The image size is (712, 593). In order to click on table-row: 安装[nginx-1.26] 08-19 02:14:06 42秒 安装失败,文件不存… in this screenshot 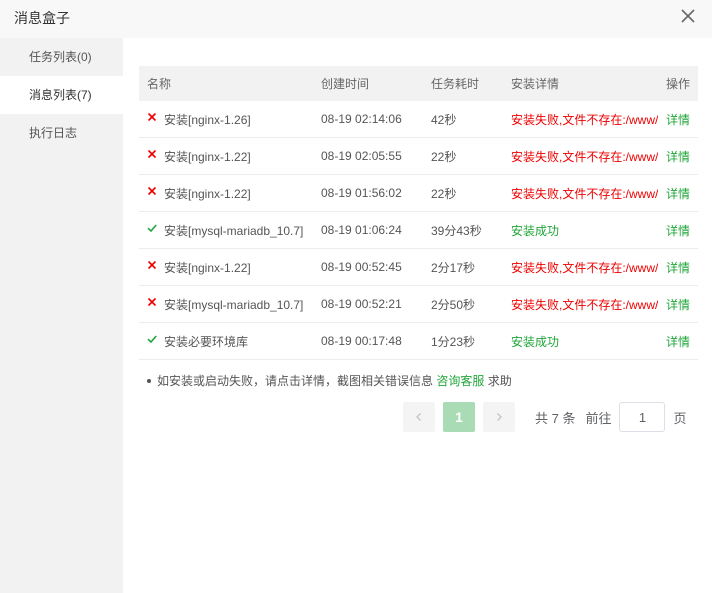, I will do `click(418, 119)`.